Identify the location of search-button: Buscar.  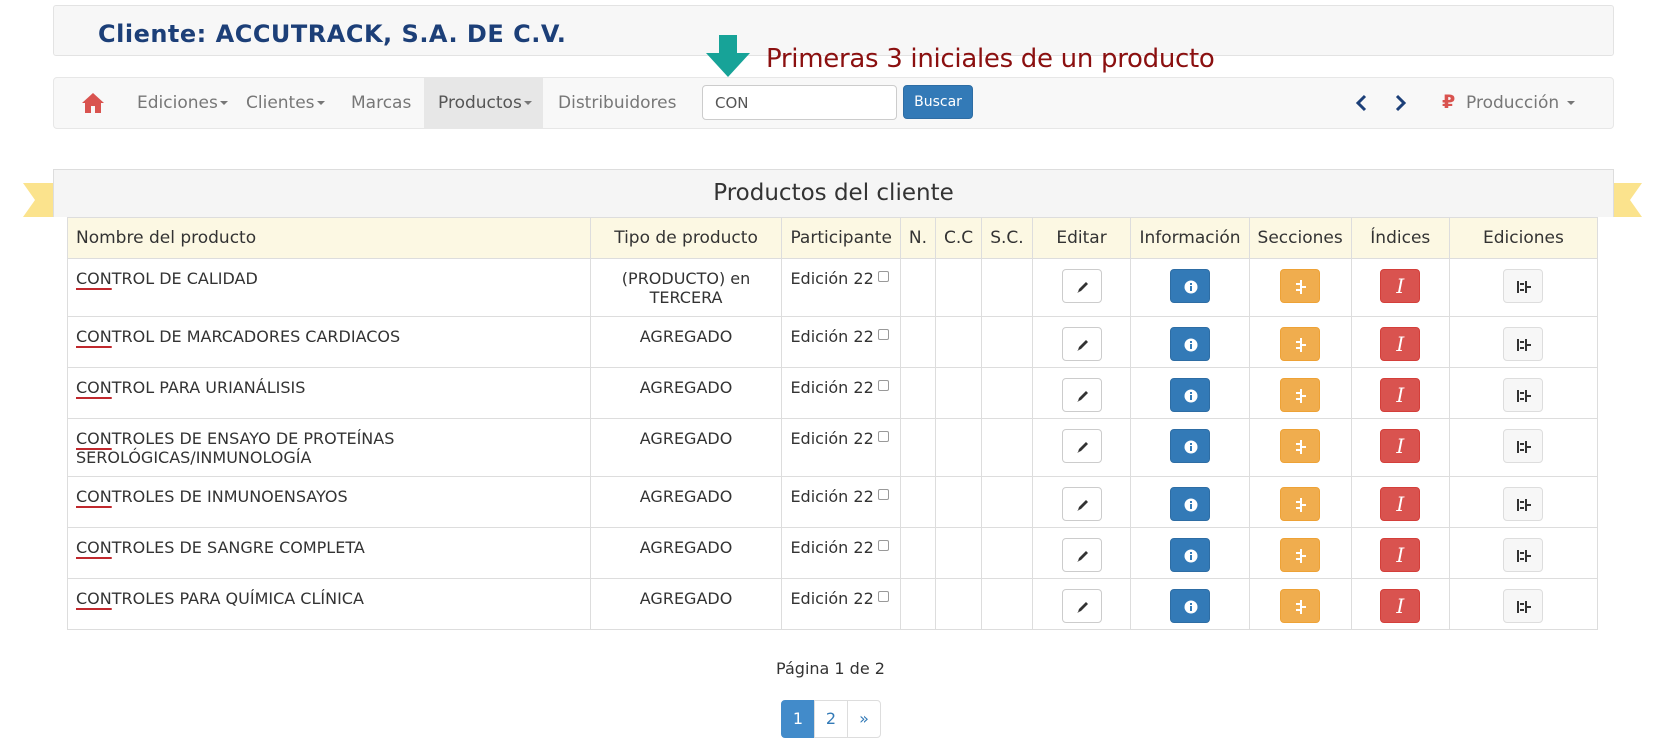
(938, 102).